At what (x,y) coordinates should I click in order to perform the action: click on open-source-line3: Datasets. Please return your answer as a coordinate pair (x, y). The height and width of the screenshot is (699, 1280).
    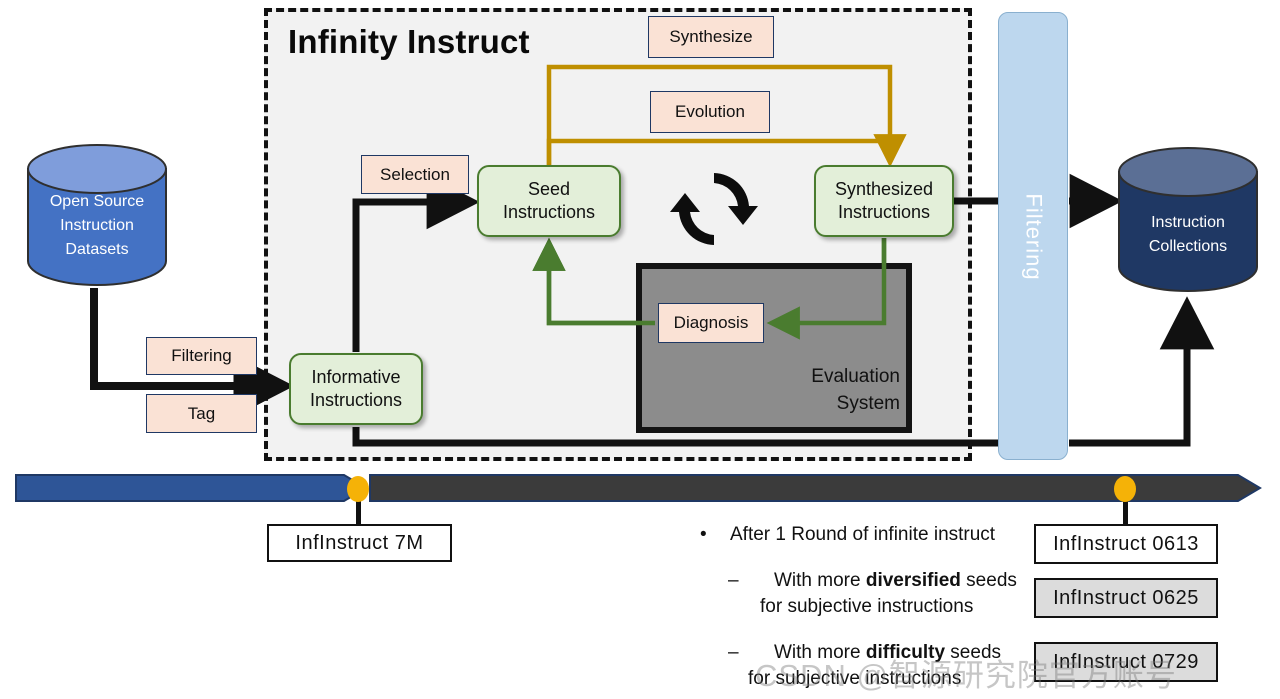
    Looking at the image, I should click on (97, 249).